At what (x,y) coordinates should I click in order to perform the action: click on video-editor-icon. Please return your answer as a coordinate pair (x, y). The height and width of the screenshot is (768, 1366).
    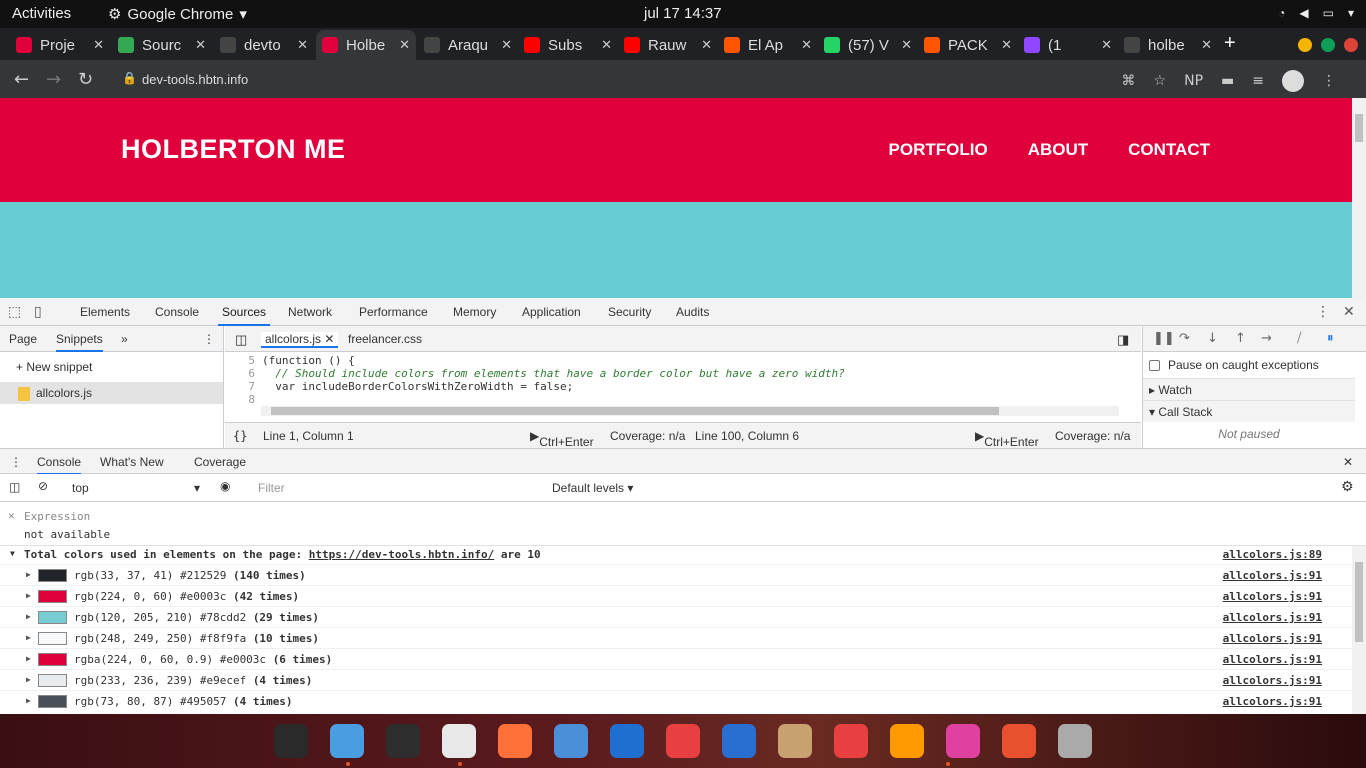
    Looking at the image, I should click on (963, 741).